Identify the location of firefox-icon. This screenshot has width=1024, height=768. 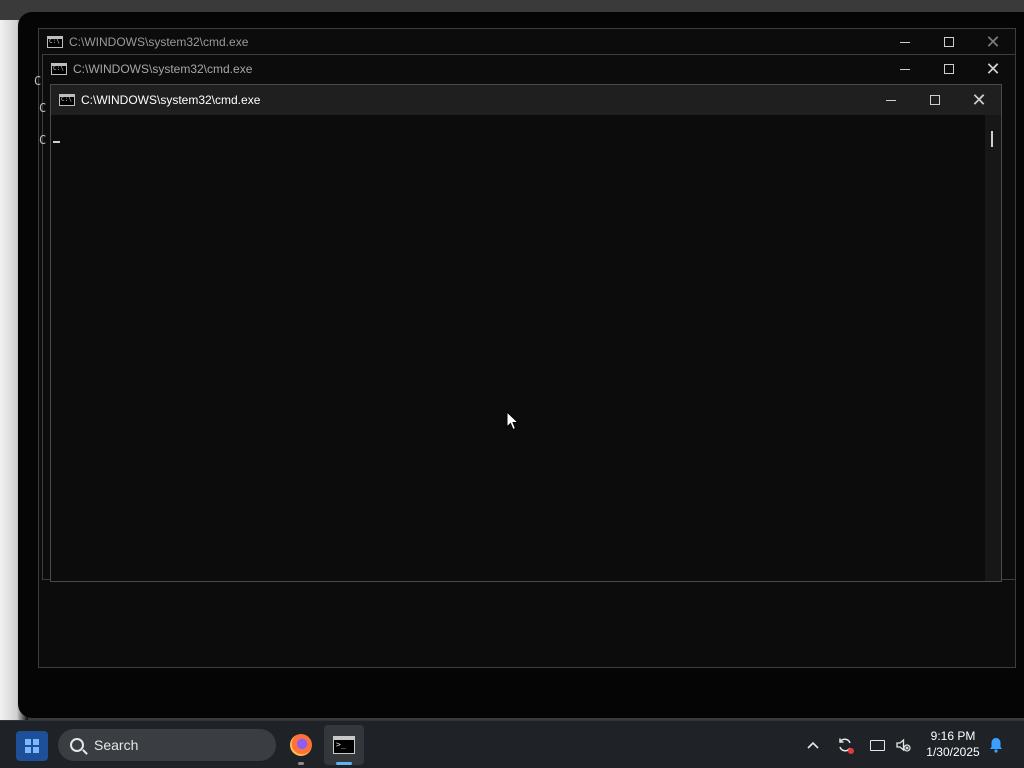
(301, 745).